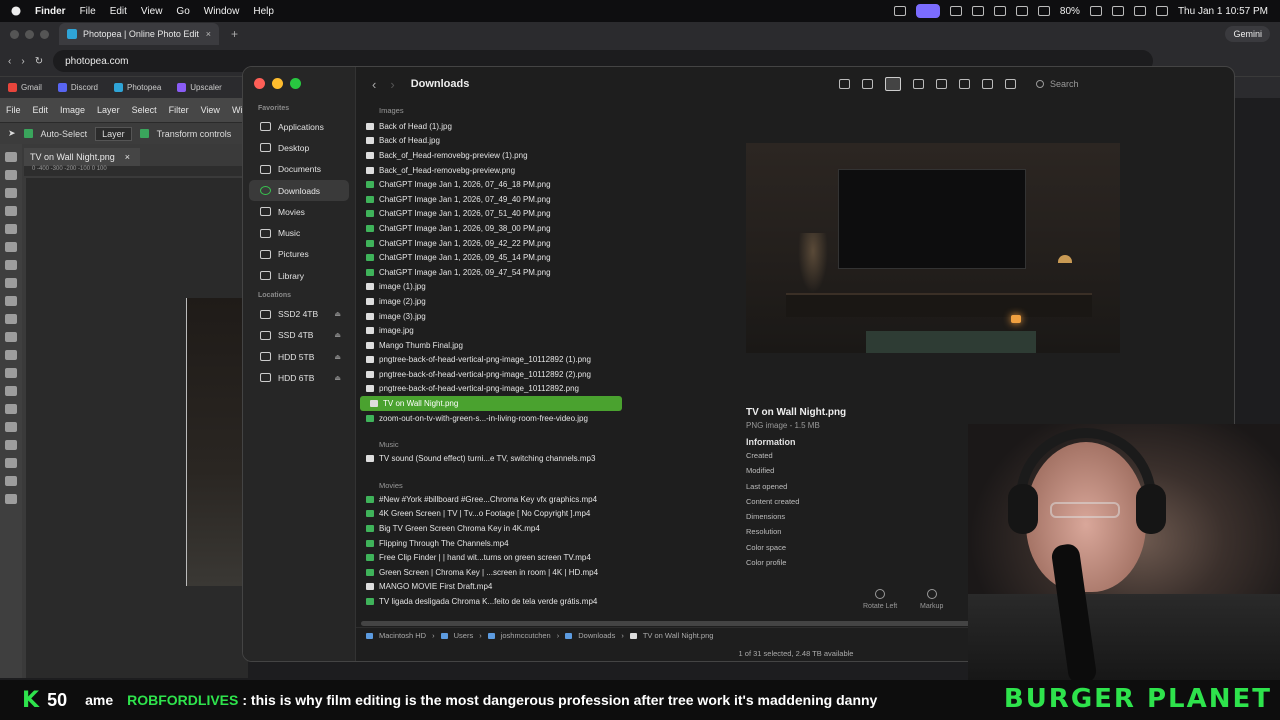  Describe the element at coordinates (28, 133) in the screenshot. I see `auto-select-checkbox` at that location.